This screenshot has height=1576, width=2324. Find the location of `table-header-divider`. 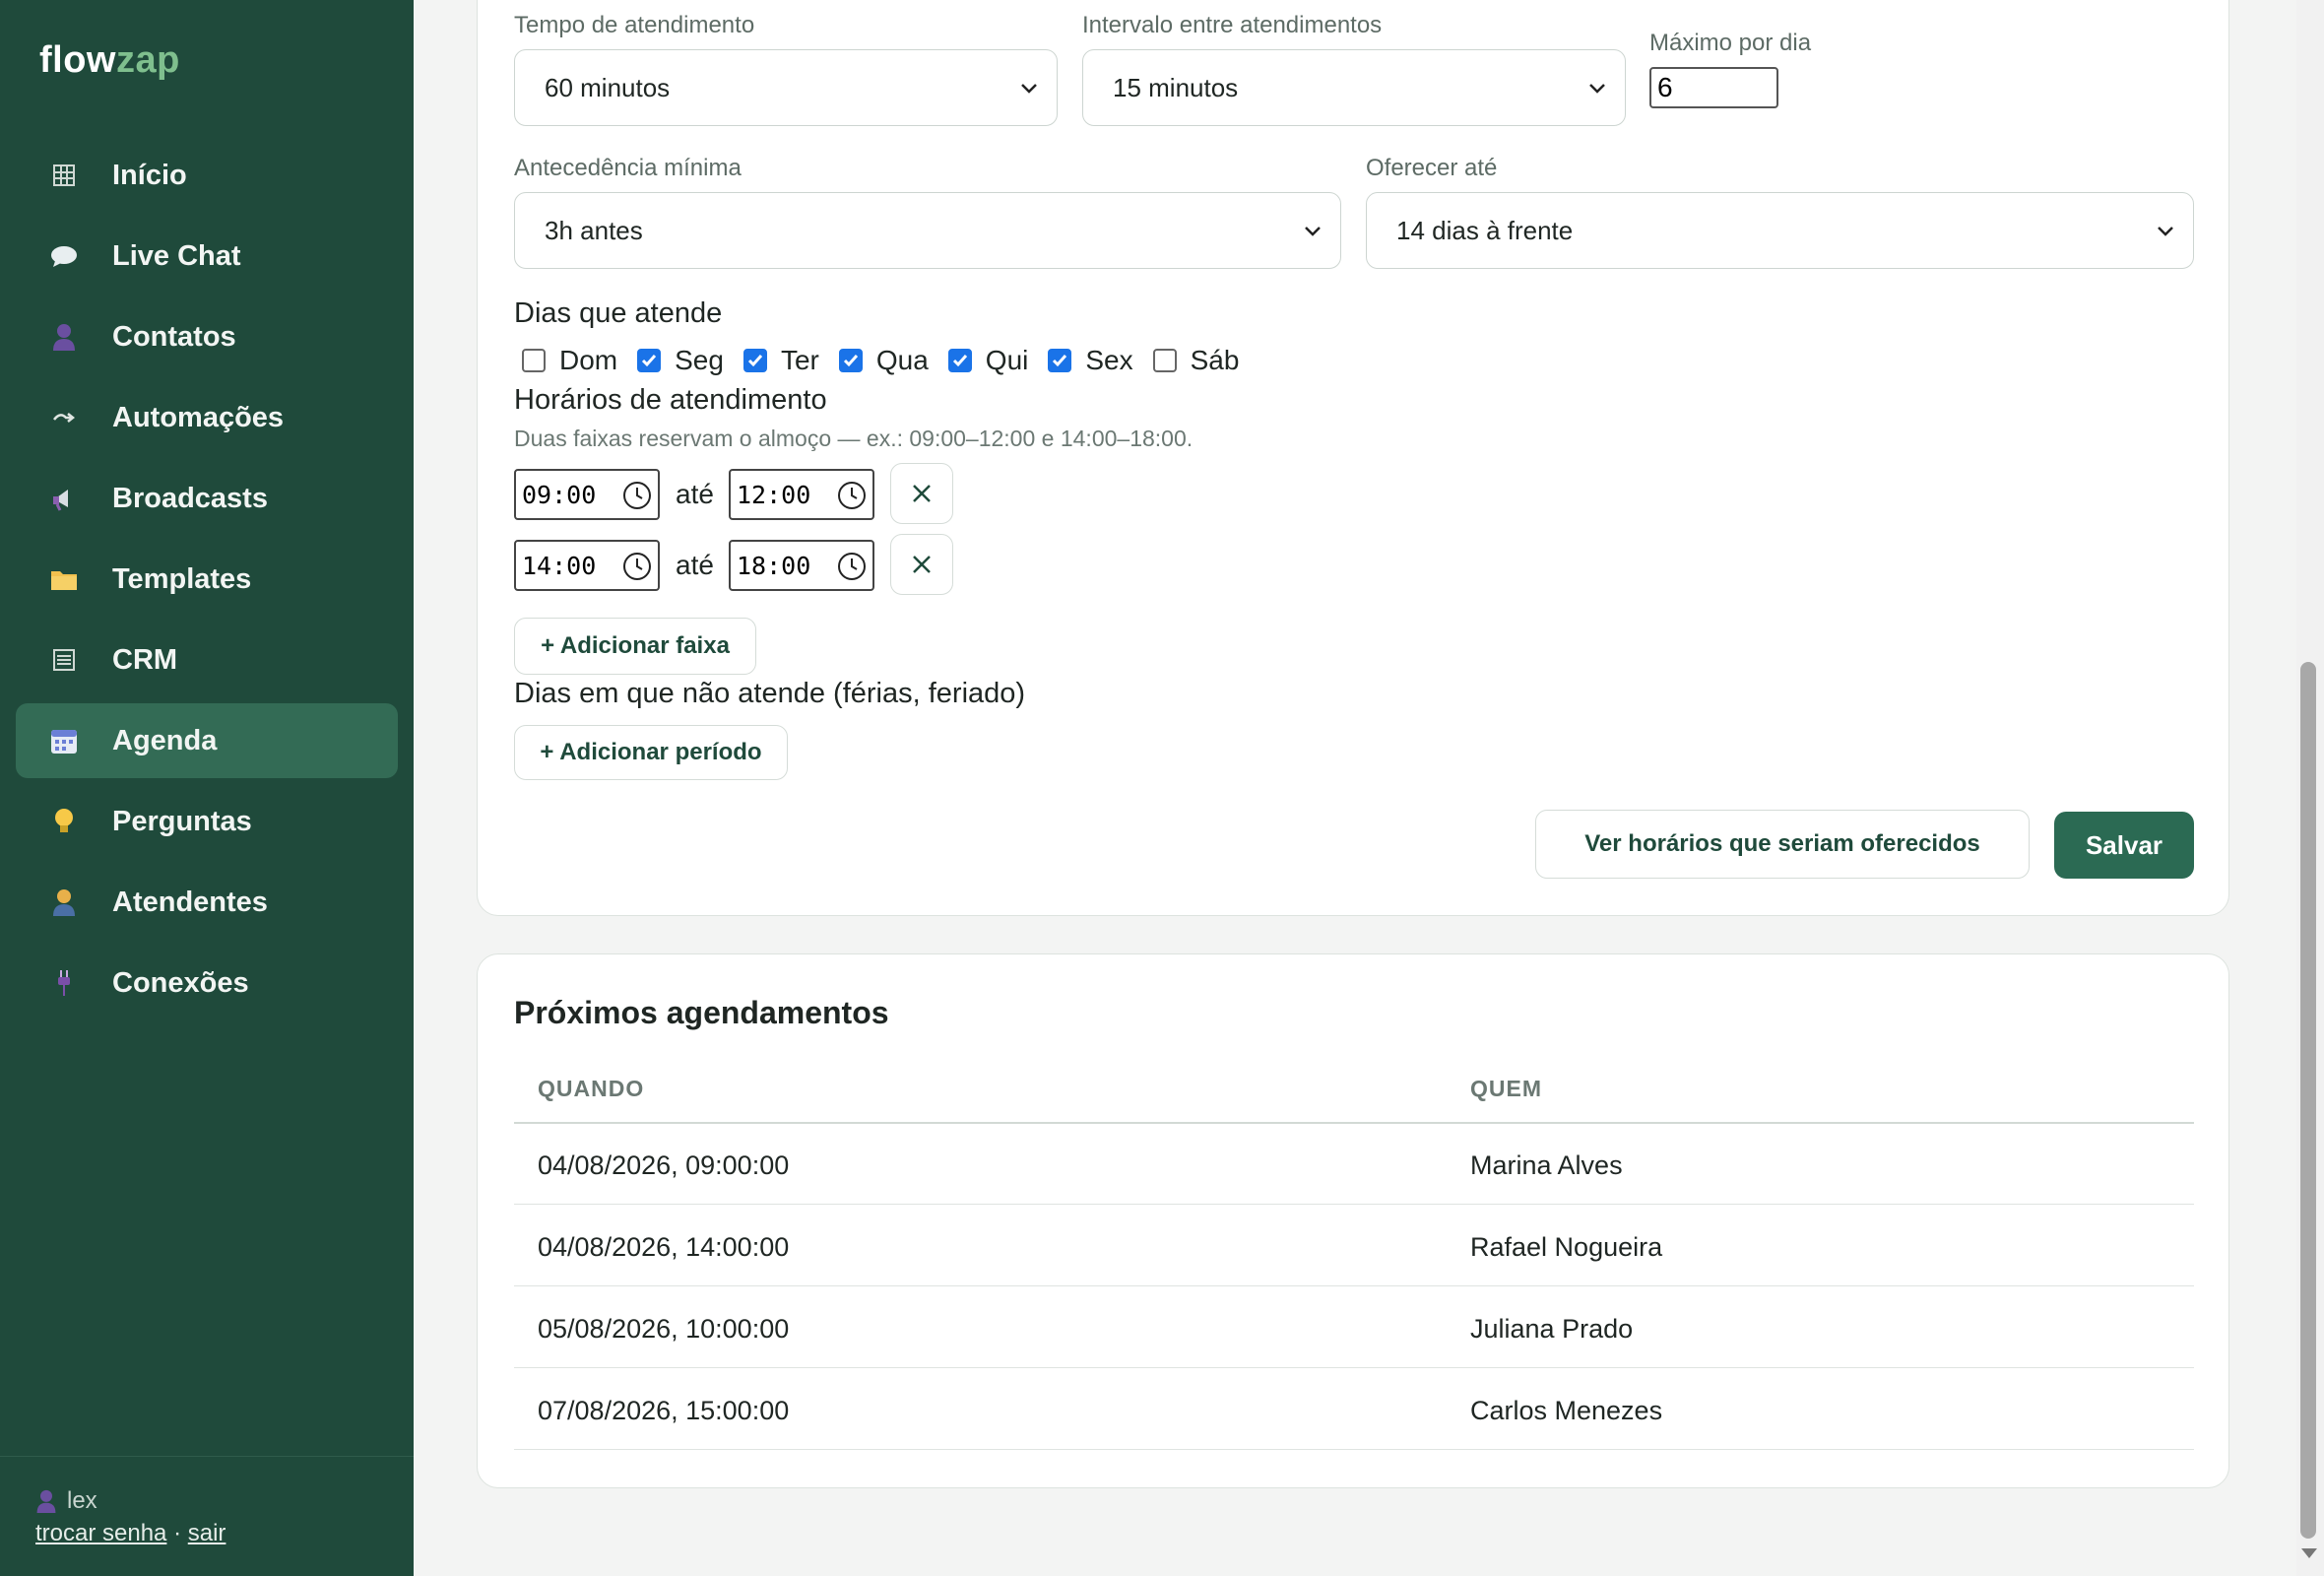

table-header-divider is located at coordinates (1354, 1123).